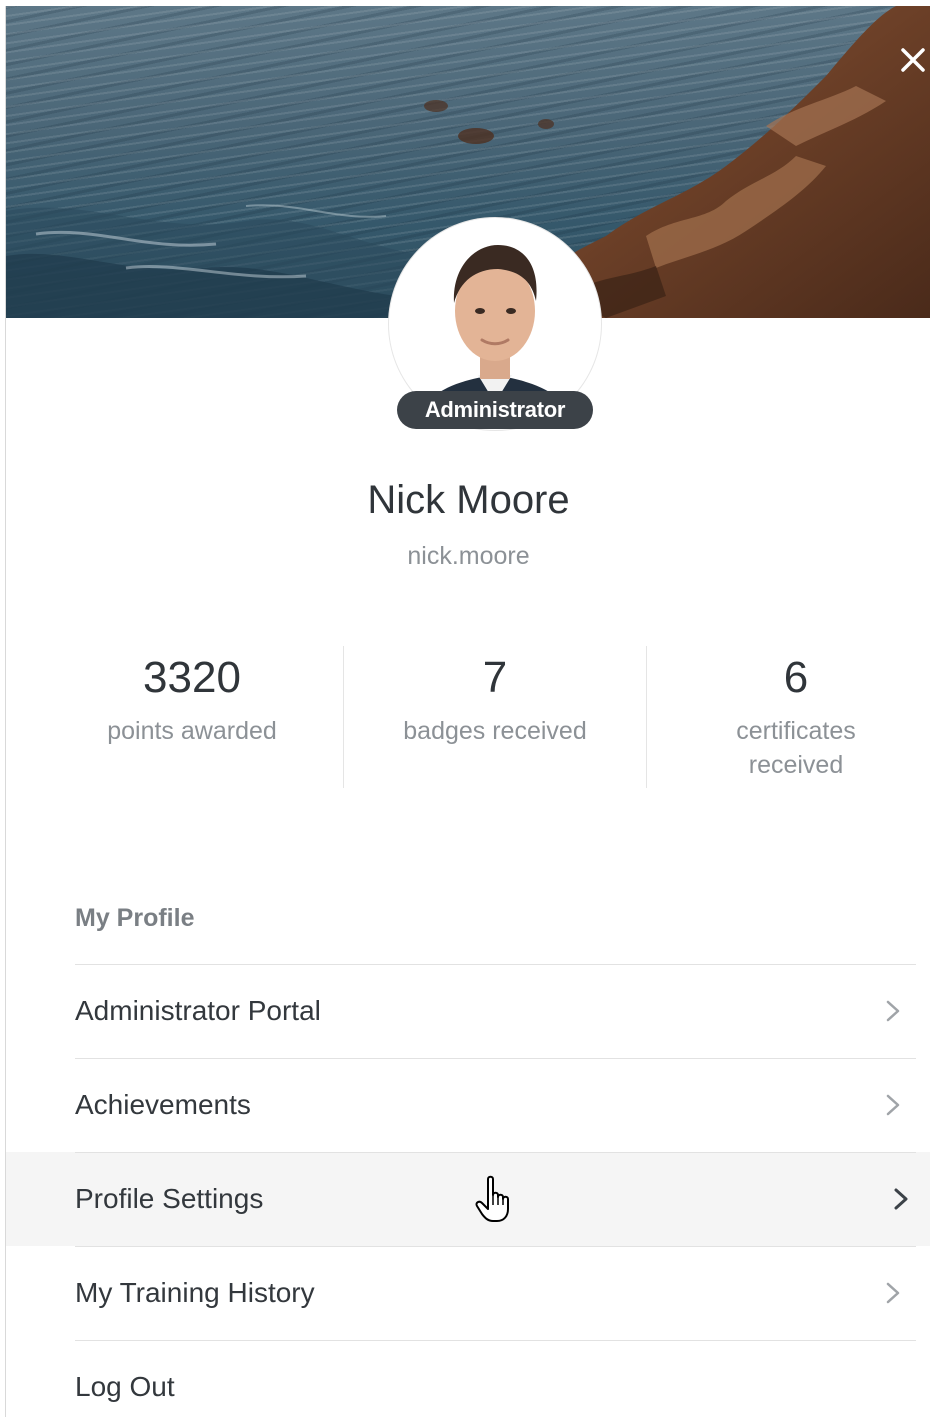 Image resolution: width=930 pixels, height=1417 pixels. Describe the element at coordinates (198, 1010) in the screenshot. I see `menu-item-label: Administrator Portal` at that location.